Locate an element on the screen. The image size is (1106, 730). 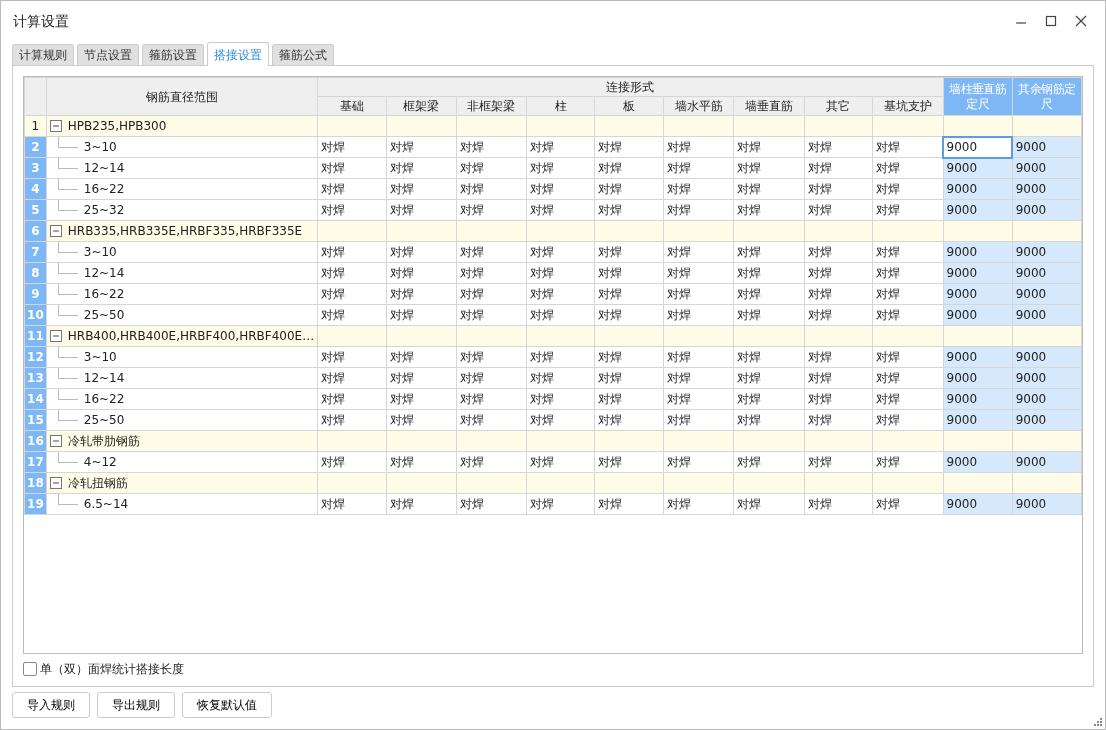
action-button: 导出规则 is located at coordinates (136, 705).